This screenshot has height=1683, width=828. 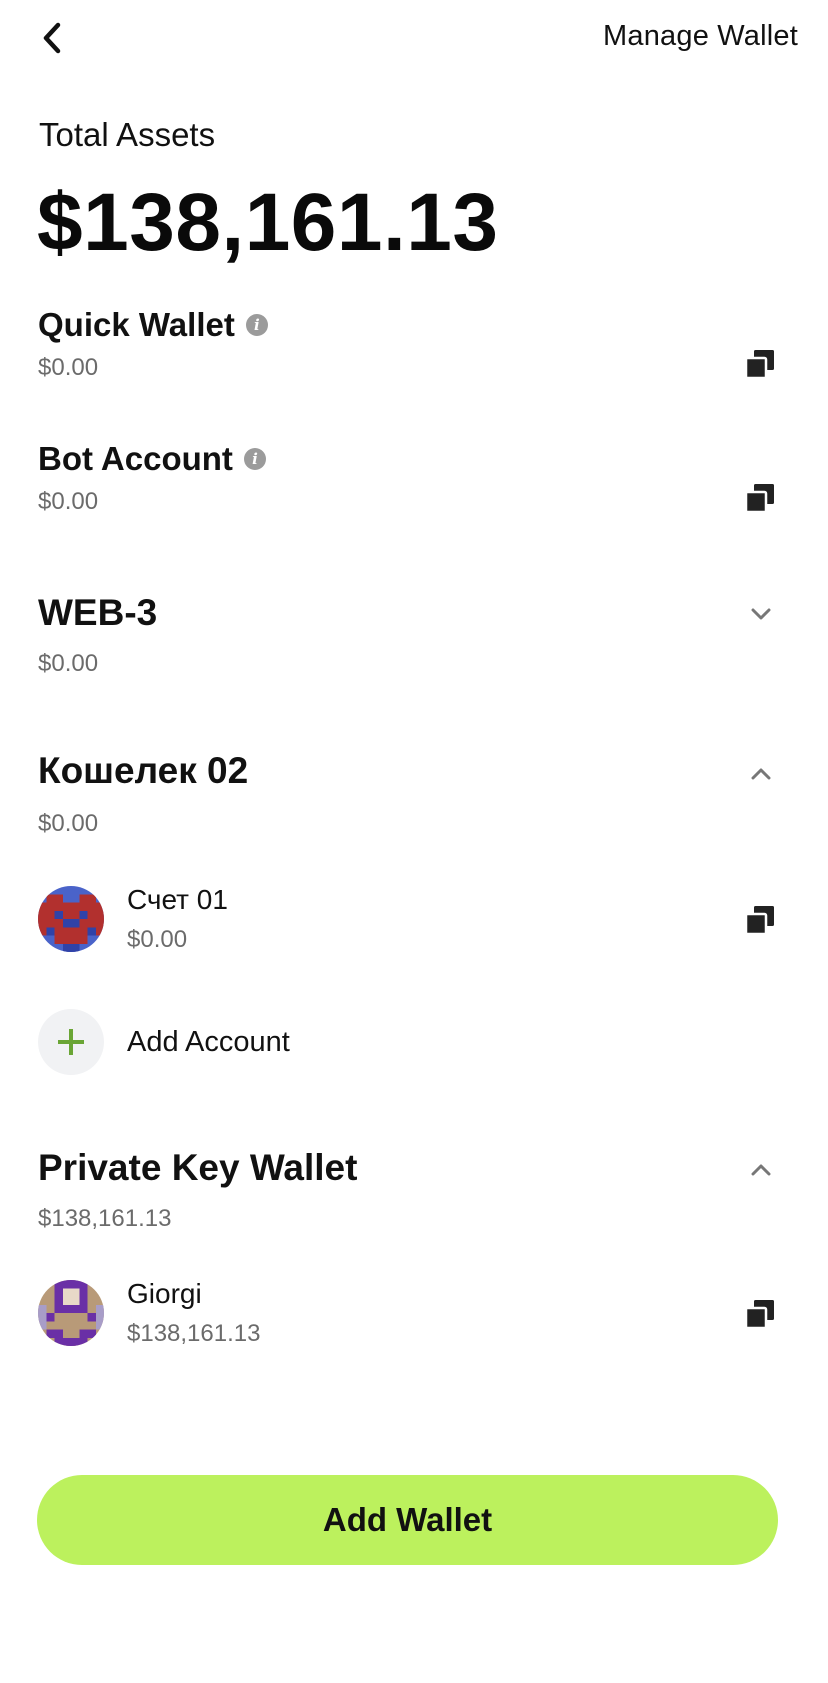 I want to click on plus-icon, so click(x=71, y=1042).